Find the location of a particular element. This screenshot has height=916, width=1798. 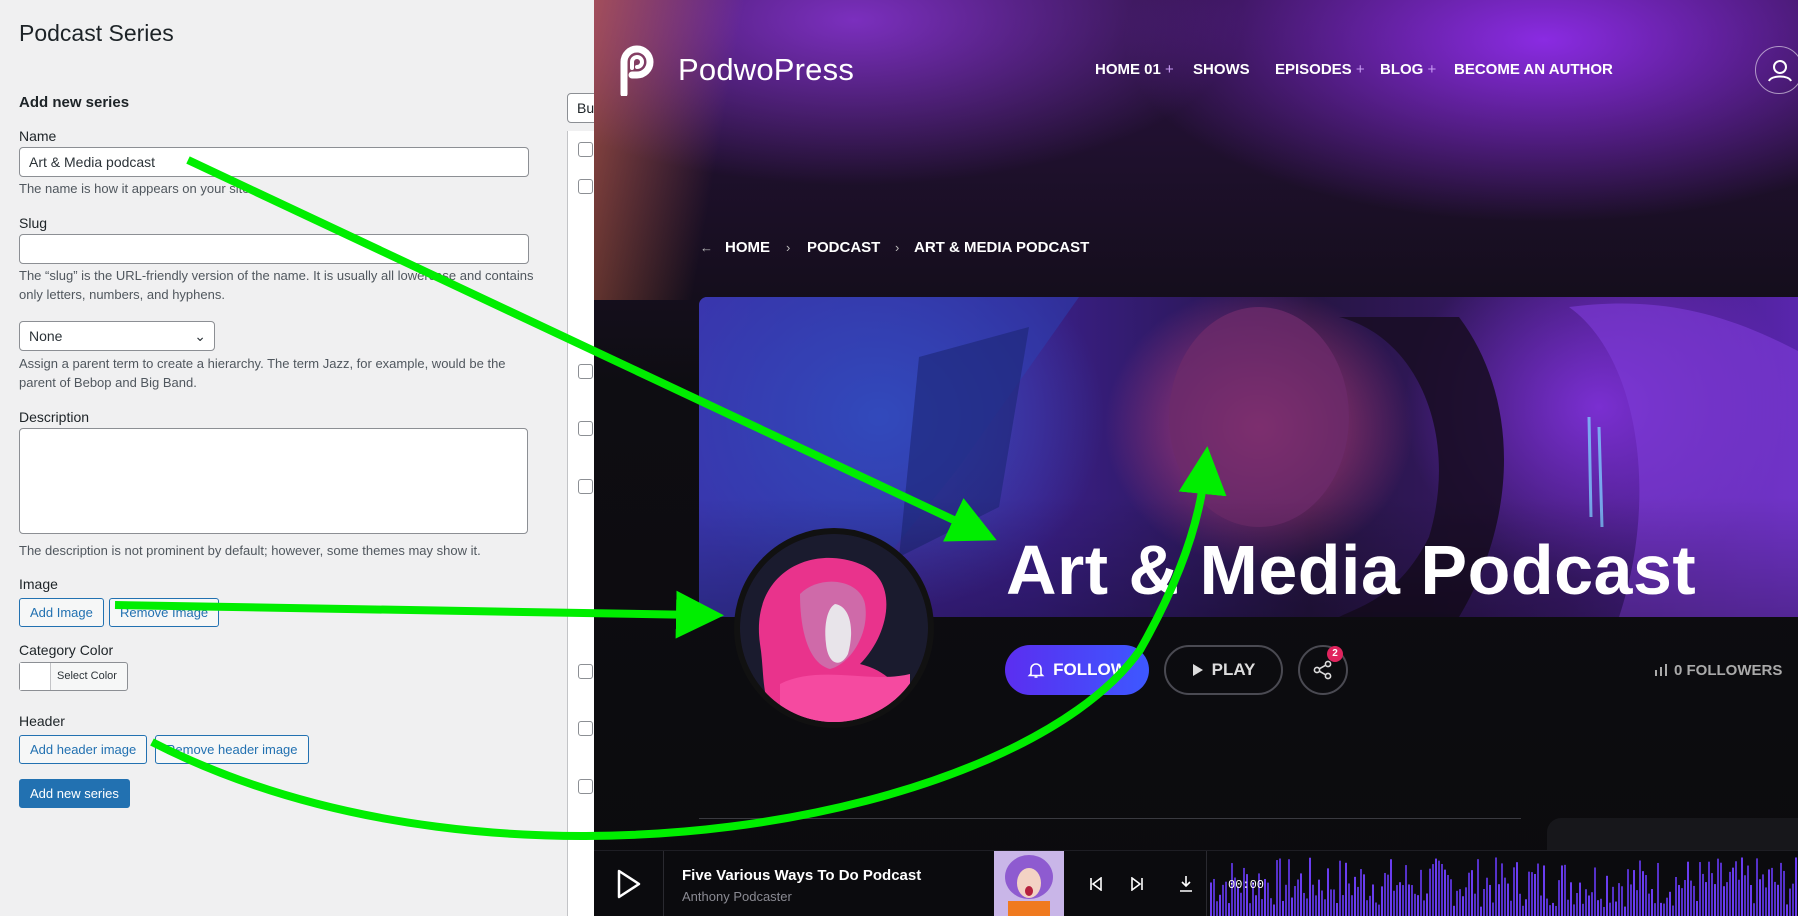

slug-label: Slug is located at coordinates (33, 223).